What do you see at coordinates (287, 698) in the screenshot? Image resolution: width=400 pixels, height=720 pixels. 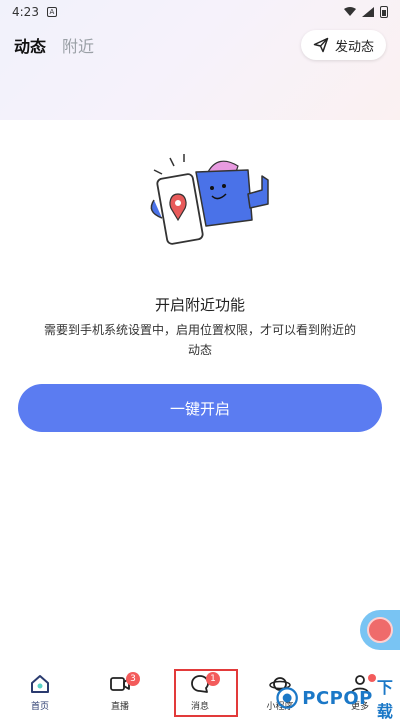 I see `watermark-logo-icon` at bounding box center [287, 698].